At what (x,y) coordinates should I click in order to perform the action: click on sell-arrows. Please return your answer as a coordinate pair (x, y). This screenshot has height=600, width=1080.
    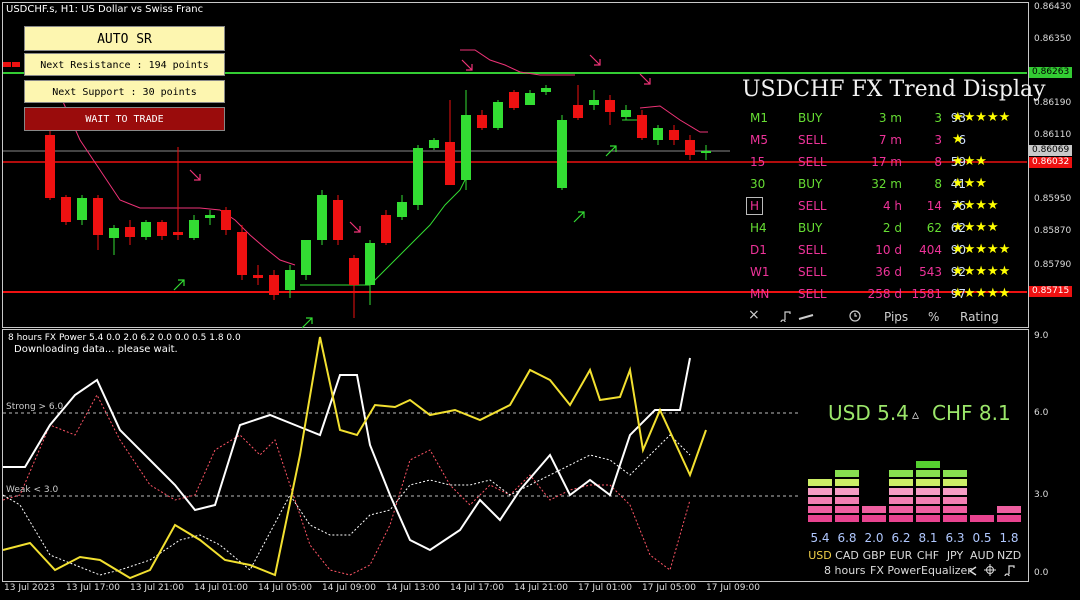
    Looking at the image, I should click on (420, 143).